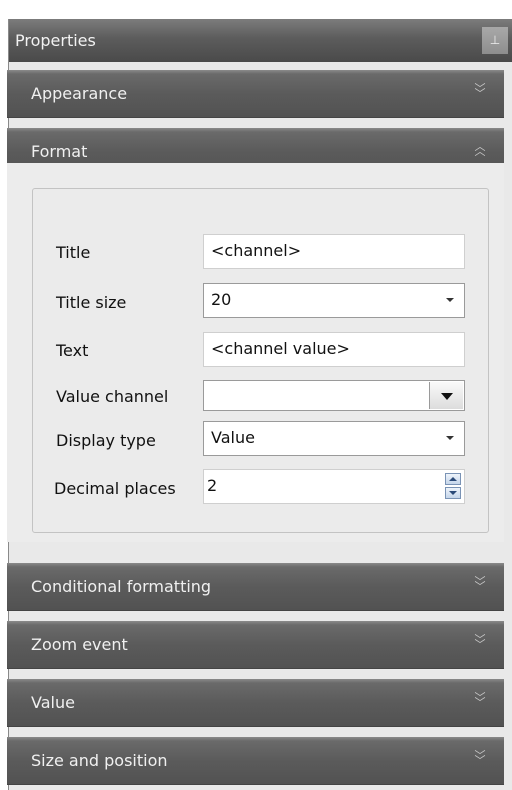  I want to click on section-label: Zoom event, so click(79, 644).